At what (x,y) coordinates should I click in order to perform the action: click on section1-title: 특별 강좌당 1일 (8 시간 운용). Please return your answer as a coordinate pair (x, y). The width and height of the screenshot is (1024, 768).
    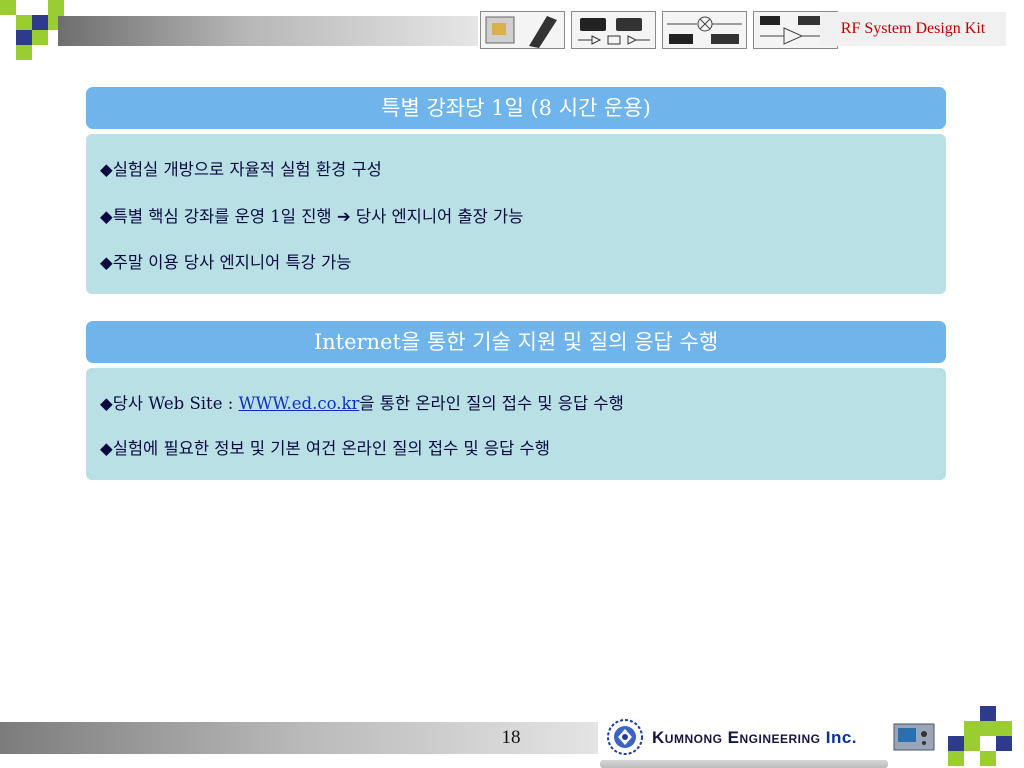
    Looking at the image, I should click on (516, 108).